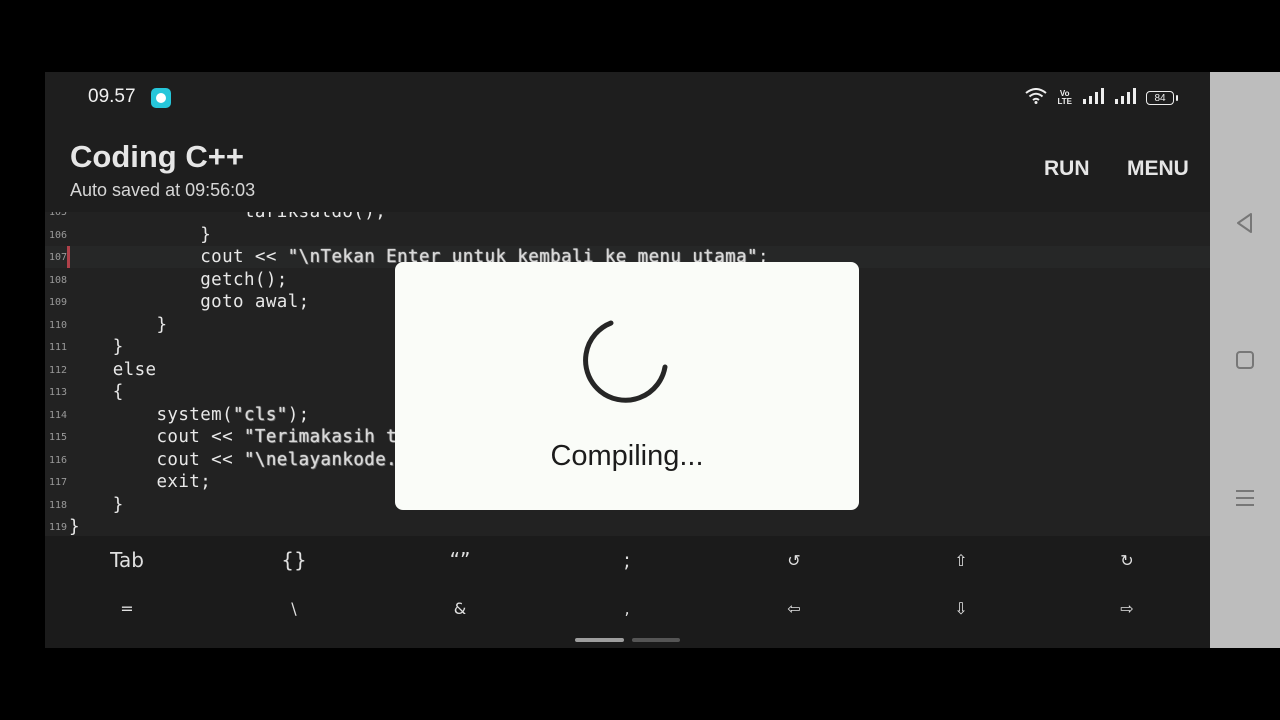  I want to click on run-button: RUN, so click(1067, 169).